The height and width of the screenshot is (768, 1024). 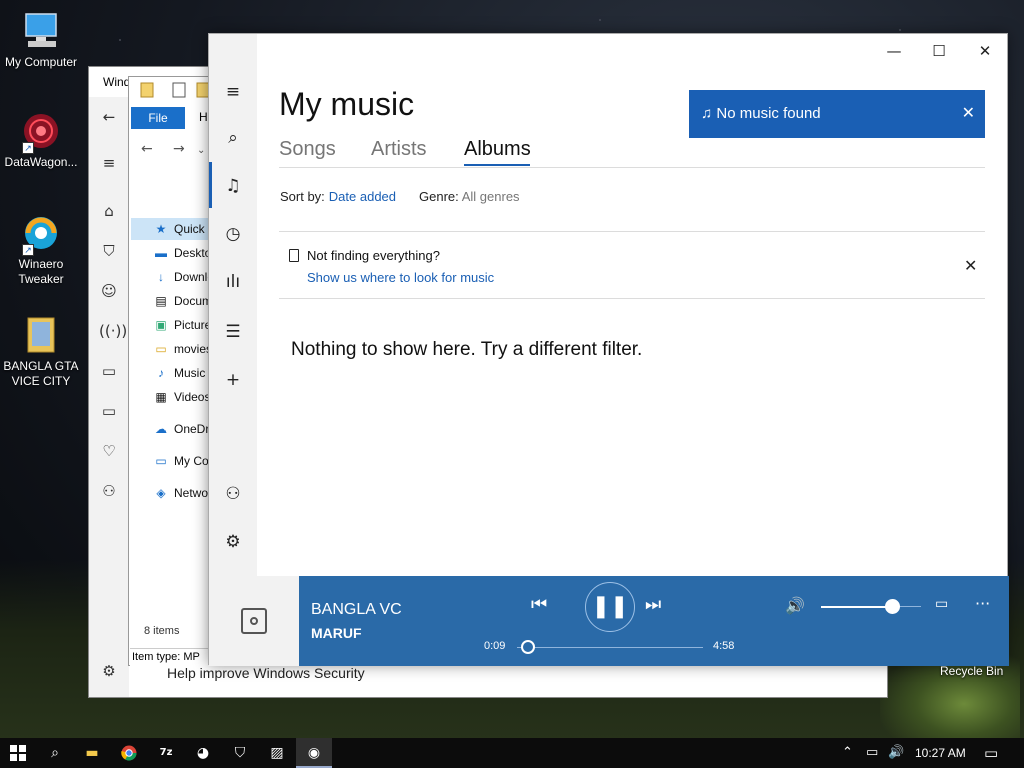 What do you see at coordinates (847, 753) in the screenshot?
I see `chevron-up-icon: ⌃` at bounding box center [847, 753].